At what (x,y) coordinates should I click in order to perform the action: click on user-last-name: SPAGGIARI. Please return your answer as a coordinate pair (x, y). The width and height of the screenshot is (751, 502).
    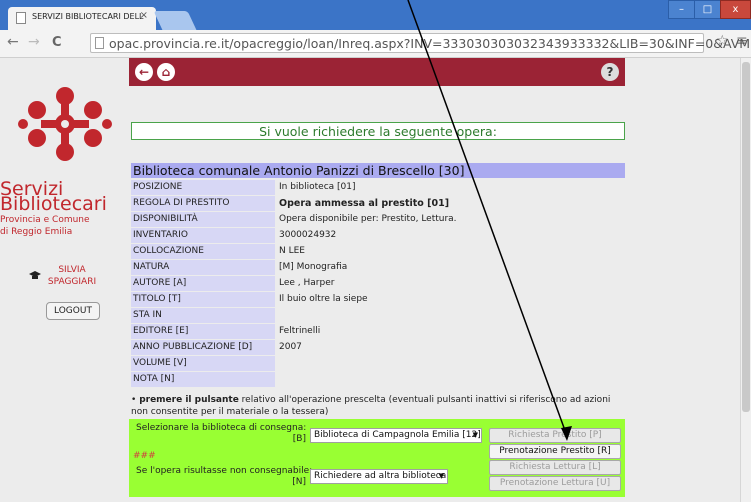
    Looking at the image, I should click on (72, 282).